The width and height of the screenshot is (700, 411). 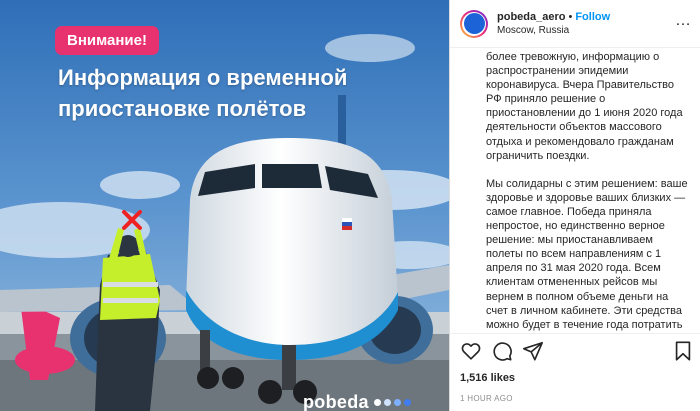 What do you see at coordinates (502, 351) in the screenshot?
I see `comment-icon` at bounding box center [502, 351].